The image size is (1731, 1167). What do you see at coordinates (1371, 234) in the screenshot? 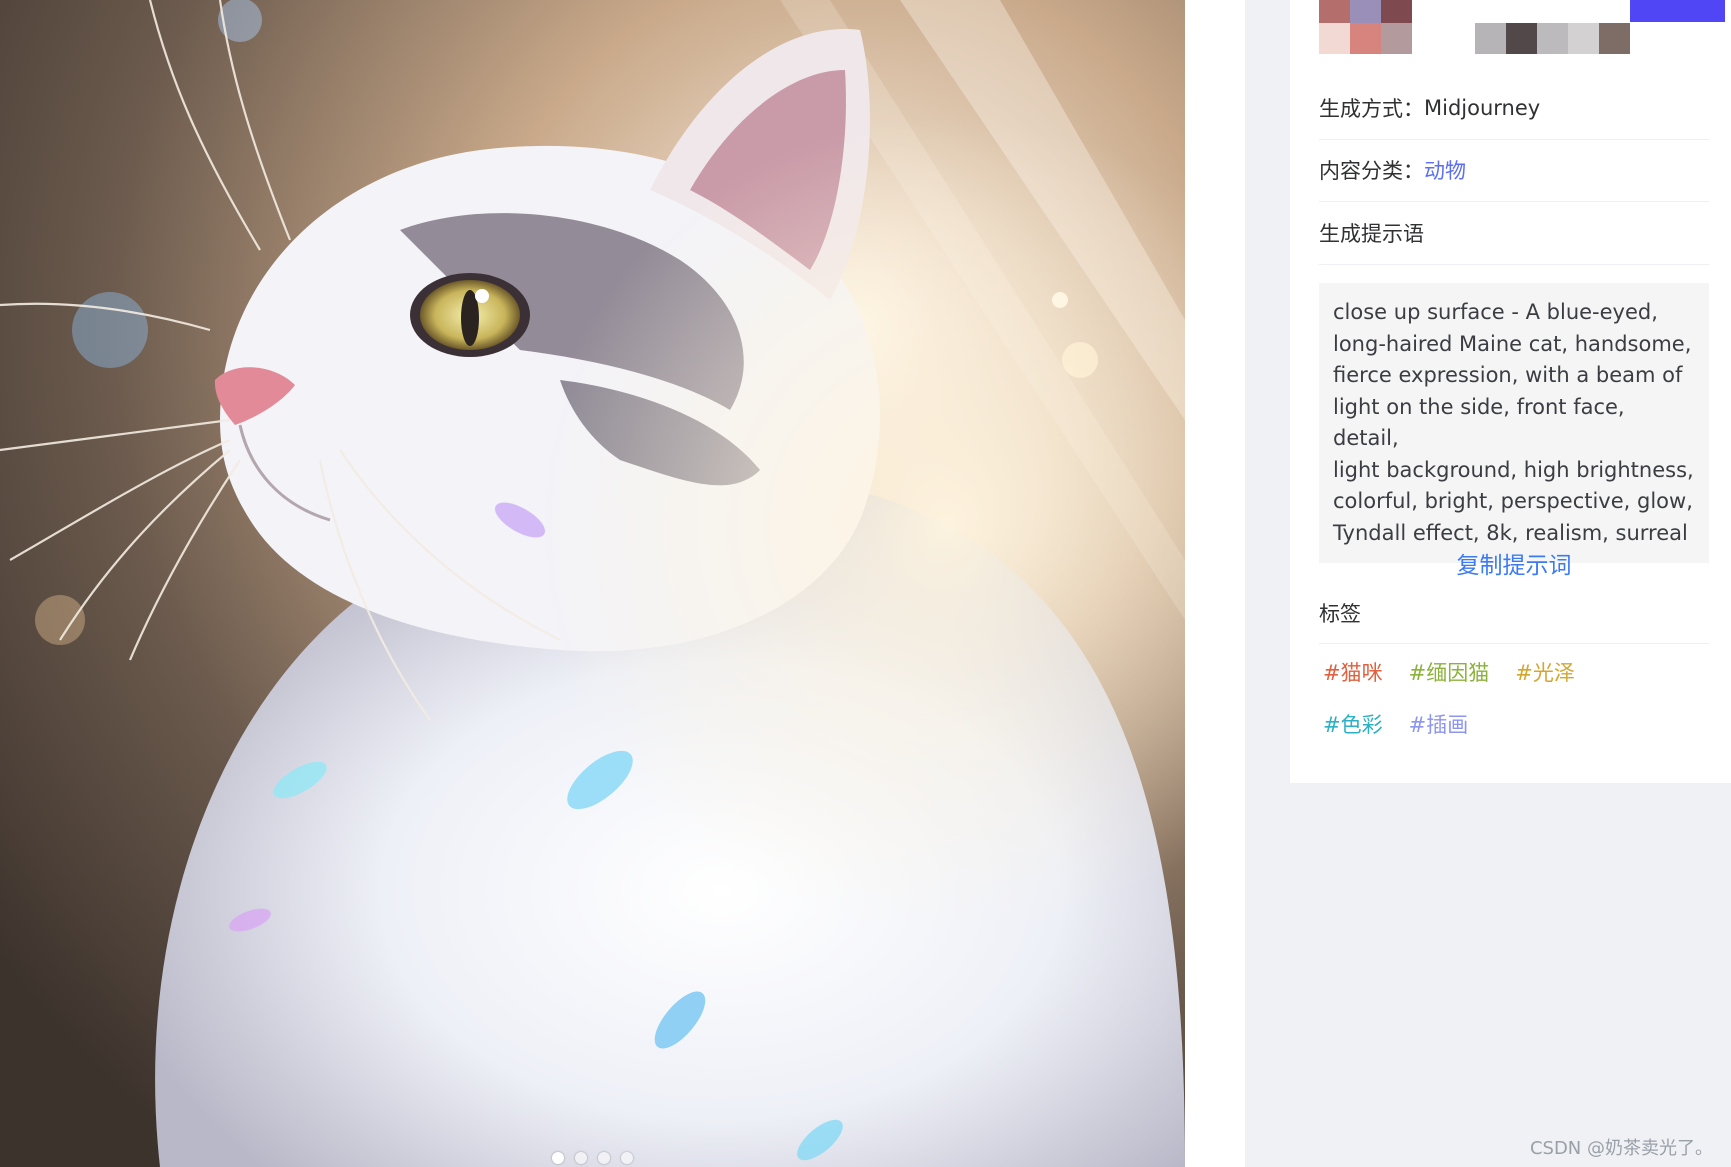
I see `prompt-heading: 生成提示语` at bounding box center [1371, 234].